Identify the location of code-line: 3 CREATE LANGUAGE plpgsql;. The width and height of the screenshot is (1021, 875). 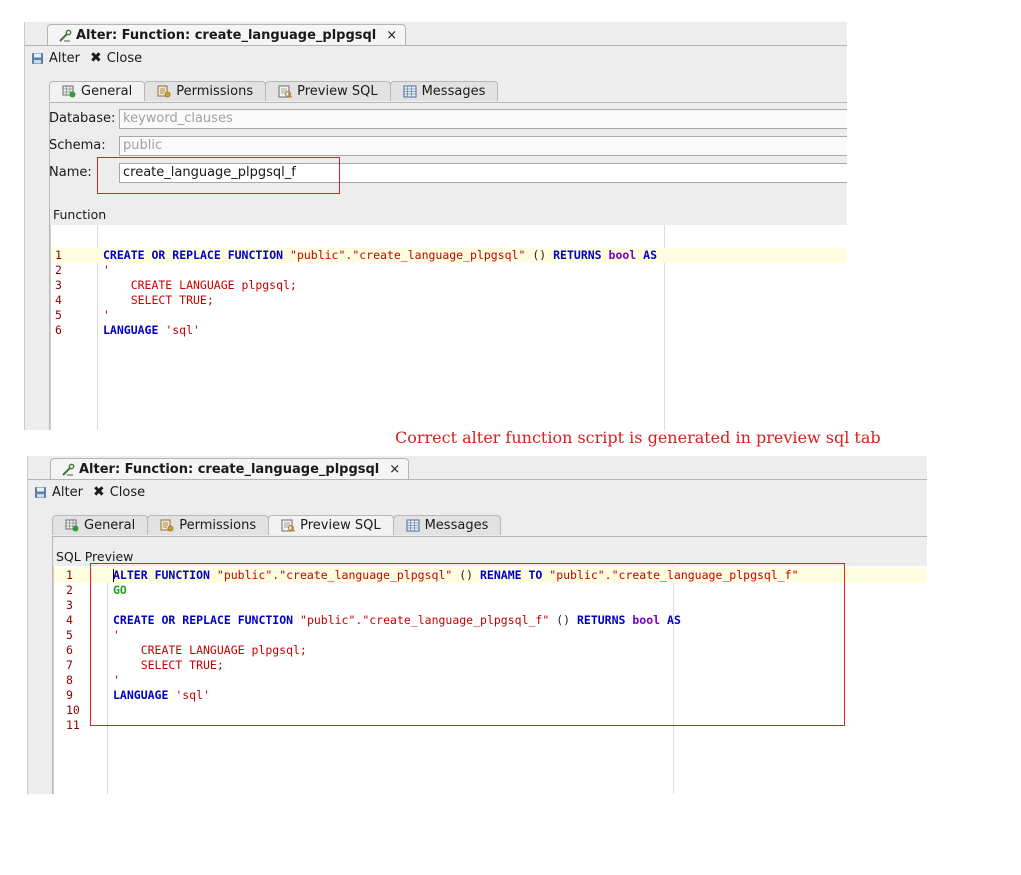
(449, 285).